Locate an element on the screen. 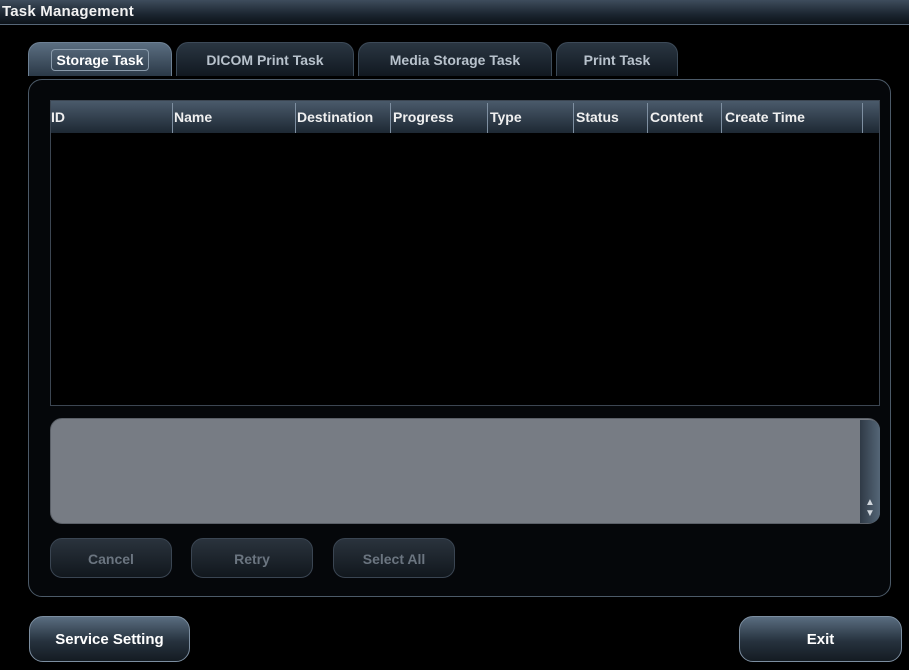 This screenshot has width=909, height=670. tab-media-storage-task: Media Storage Task is located at coordinates (455, 59).